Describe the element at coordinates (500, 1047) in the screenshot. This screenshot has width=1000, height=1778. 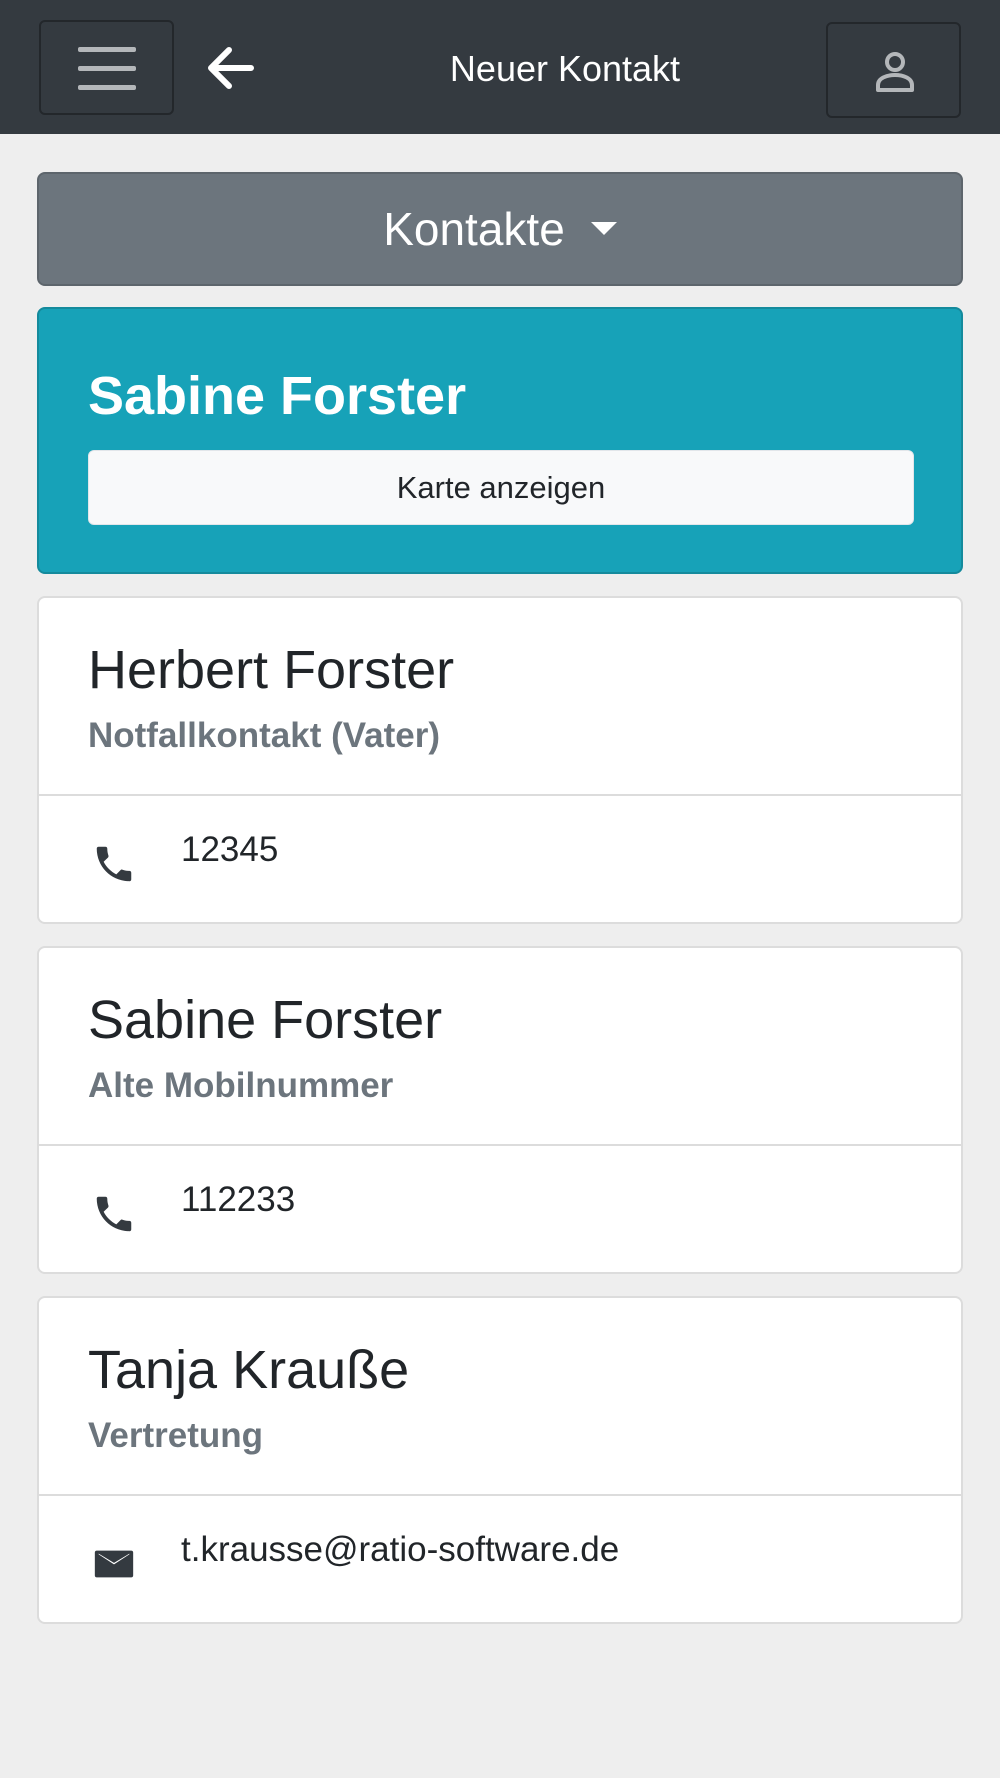
I see `contact-card-header: Sabine Forster Alte Mobilnummer` at that location.